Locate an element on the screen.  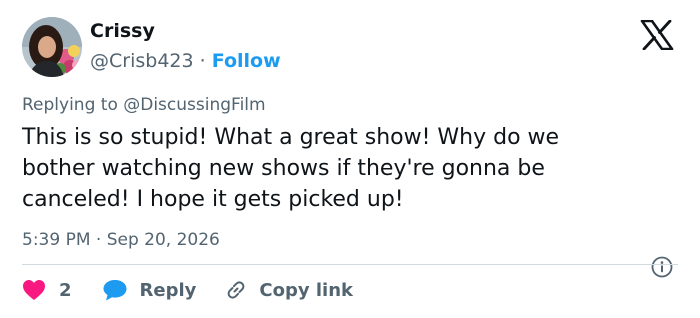
timestamp: 5:39 PM · Sep 20, 2026 is located at coordinates (121, 240).